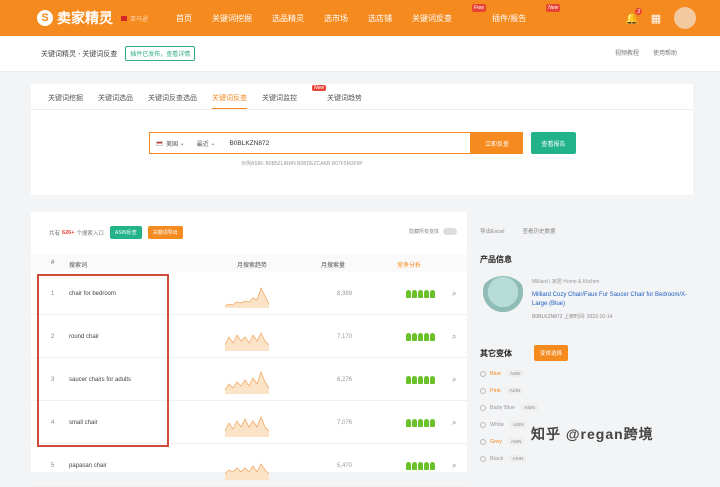 The width and height of the screenshot is (720, 487). I want to click on col-competition: 竞争分析, so click(409, 264).